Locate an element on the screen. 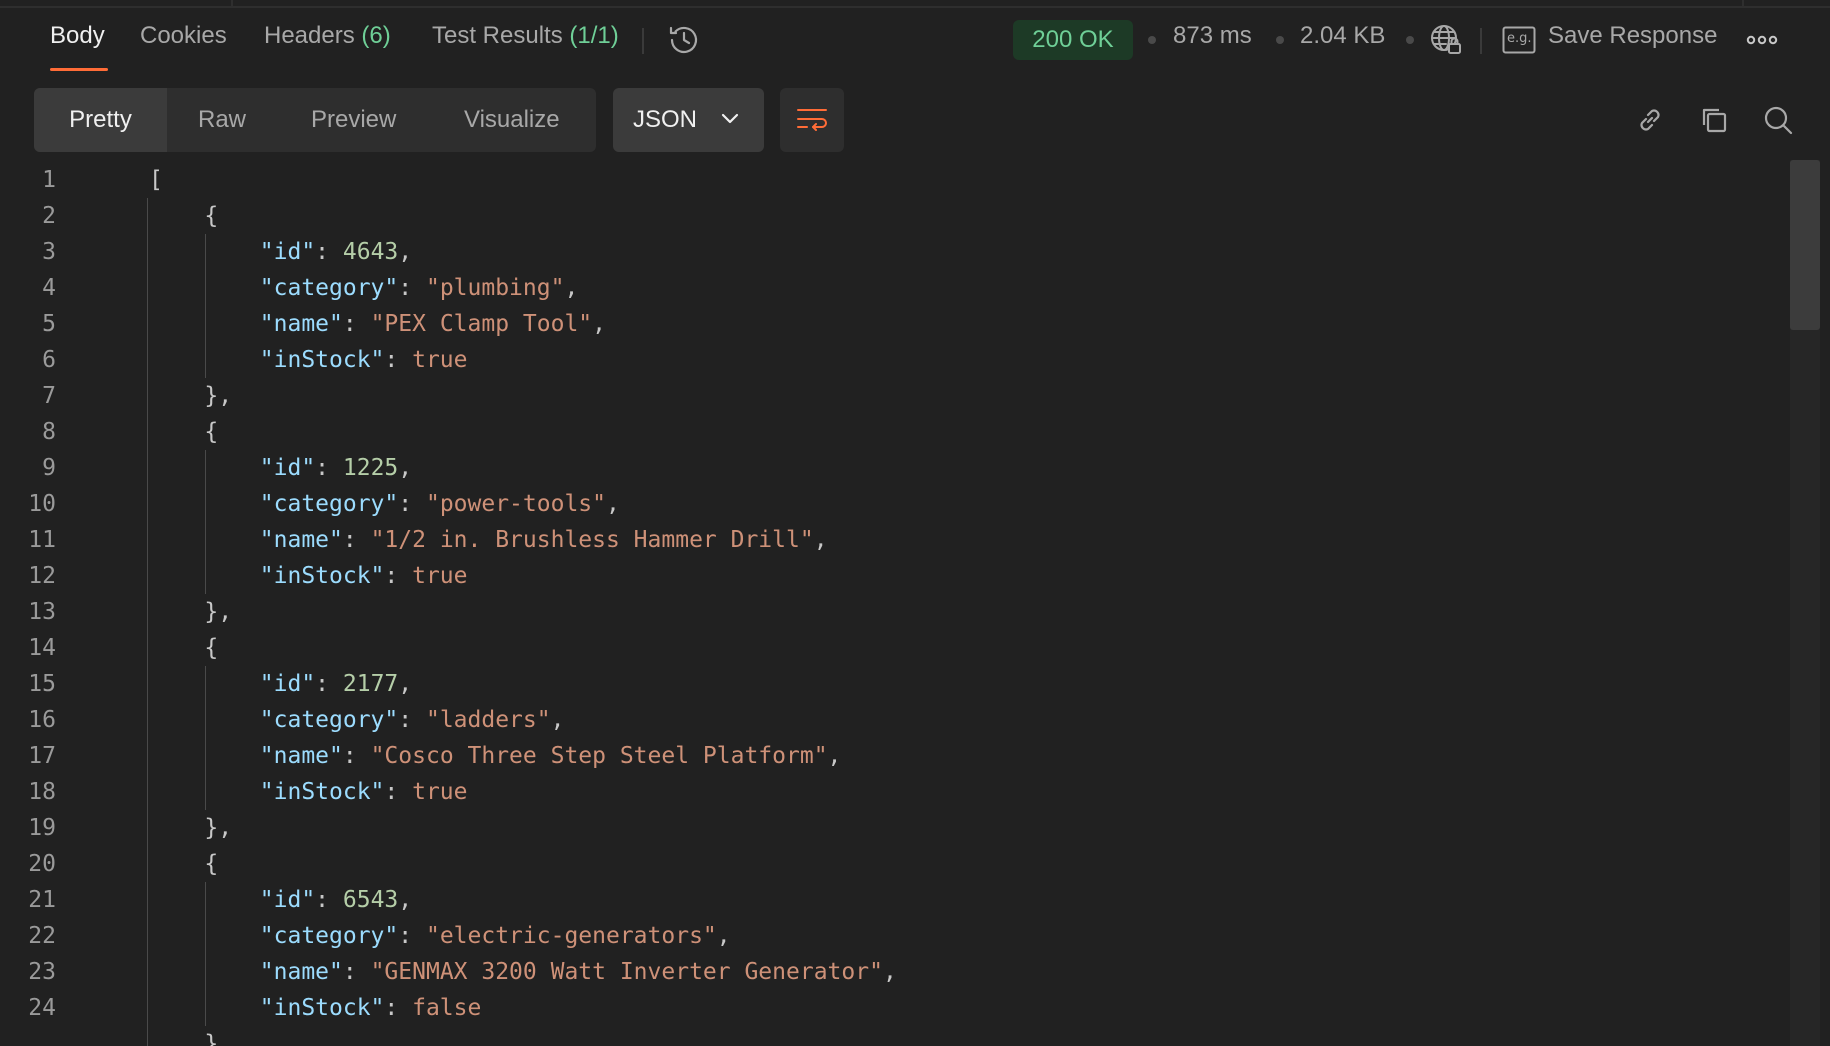  view-visualize: Visualize is located at coordinates (512, 120).